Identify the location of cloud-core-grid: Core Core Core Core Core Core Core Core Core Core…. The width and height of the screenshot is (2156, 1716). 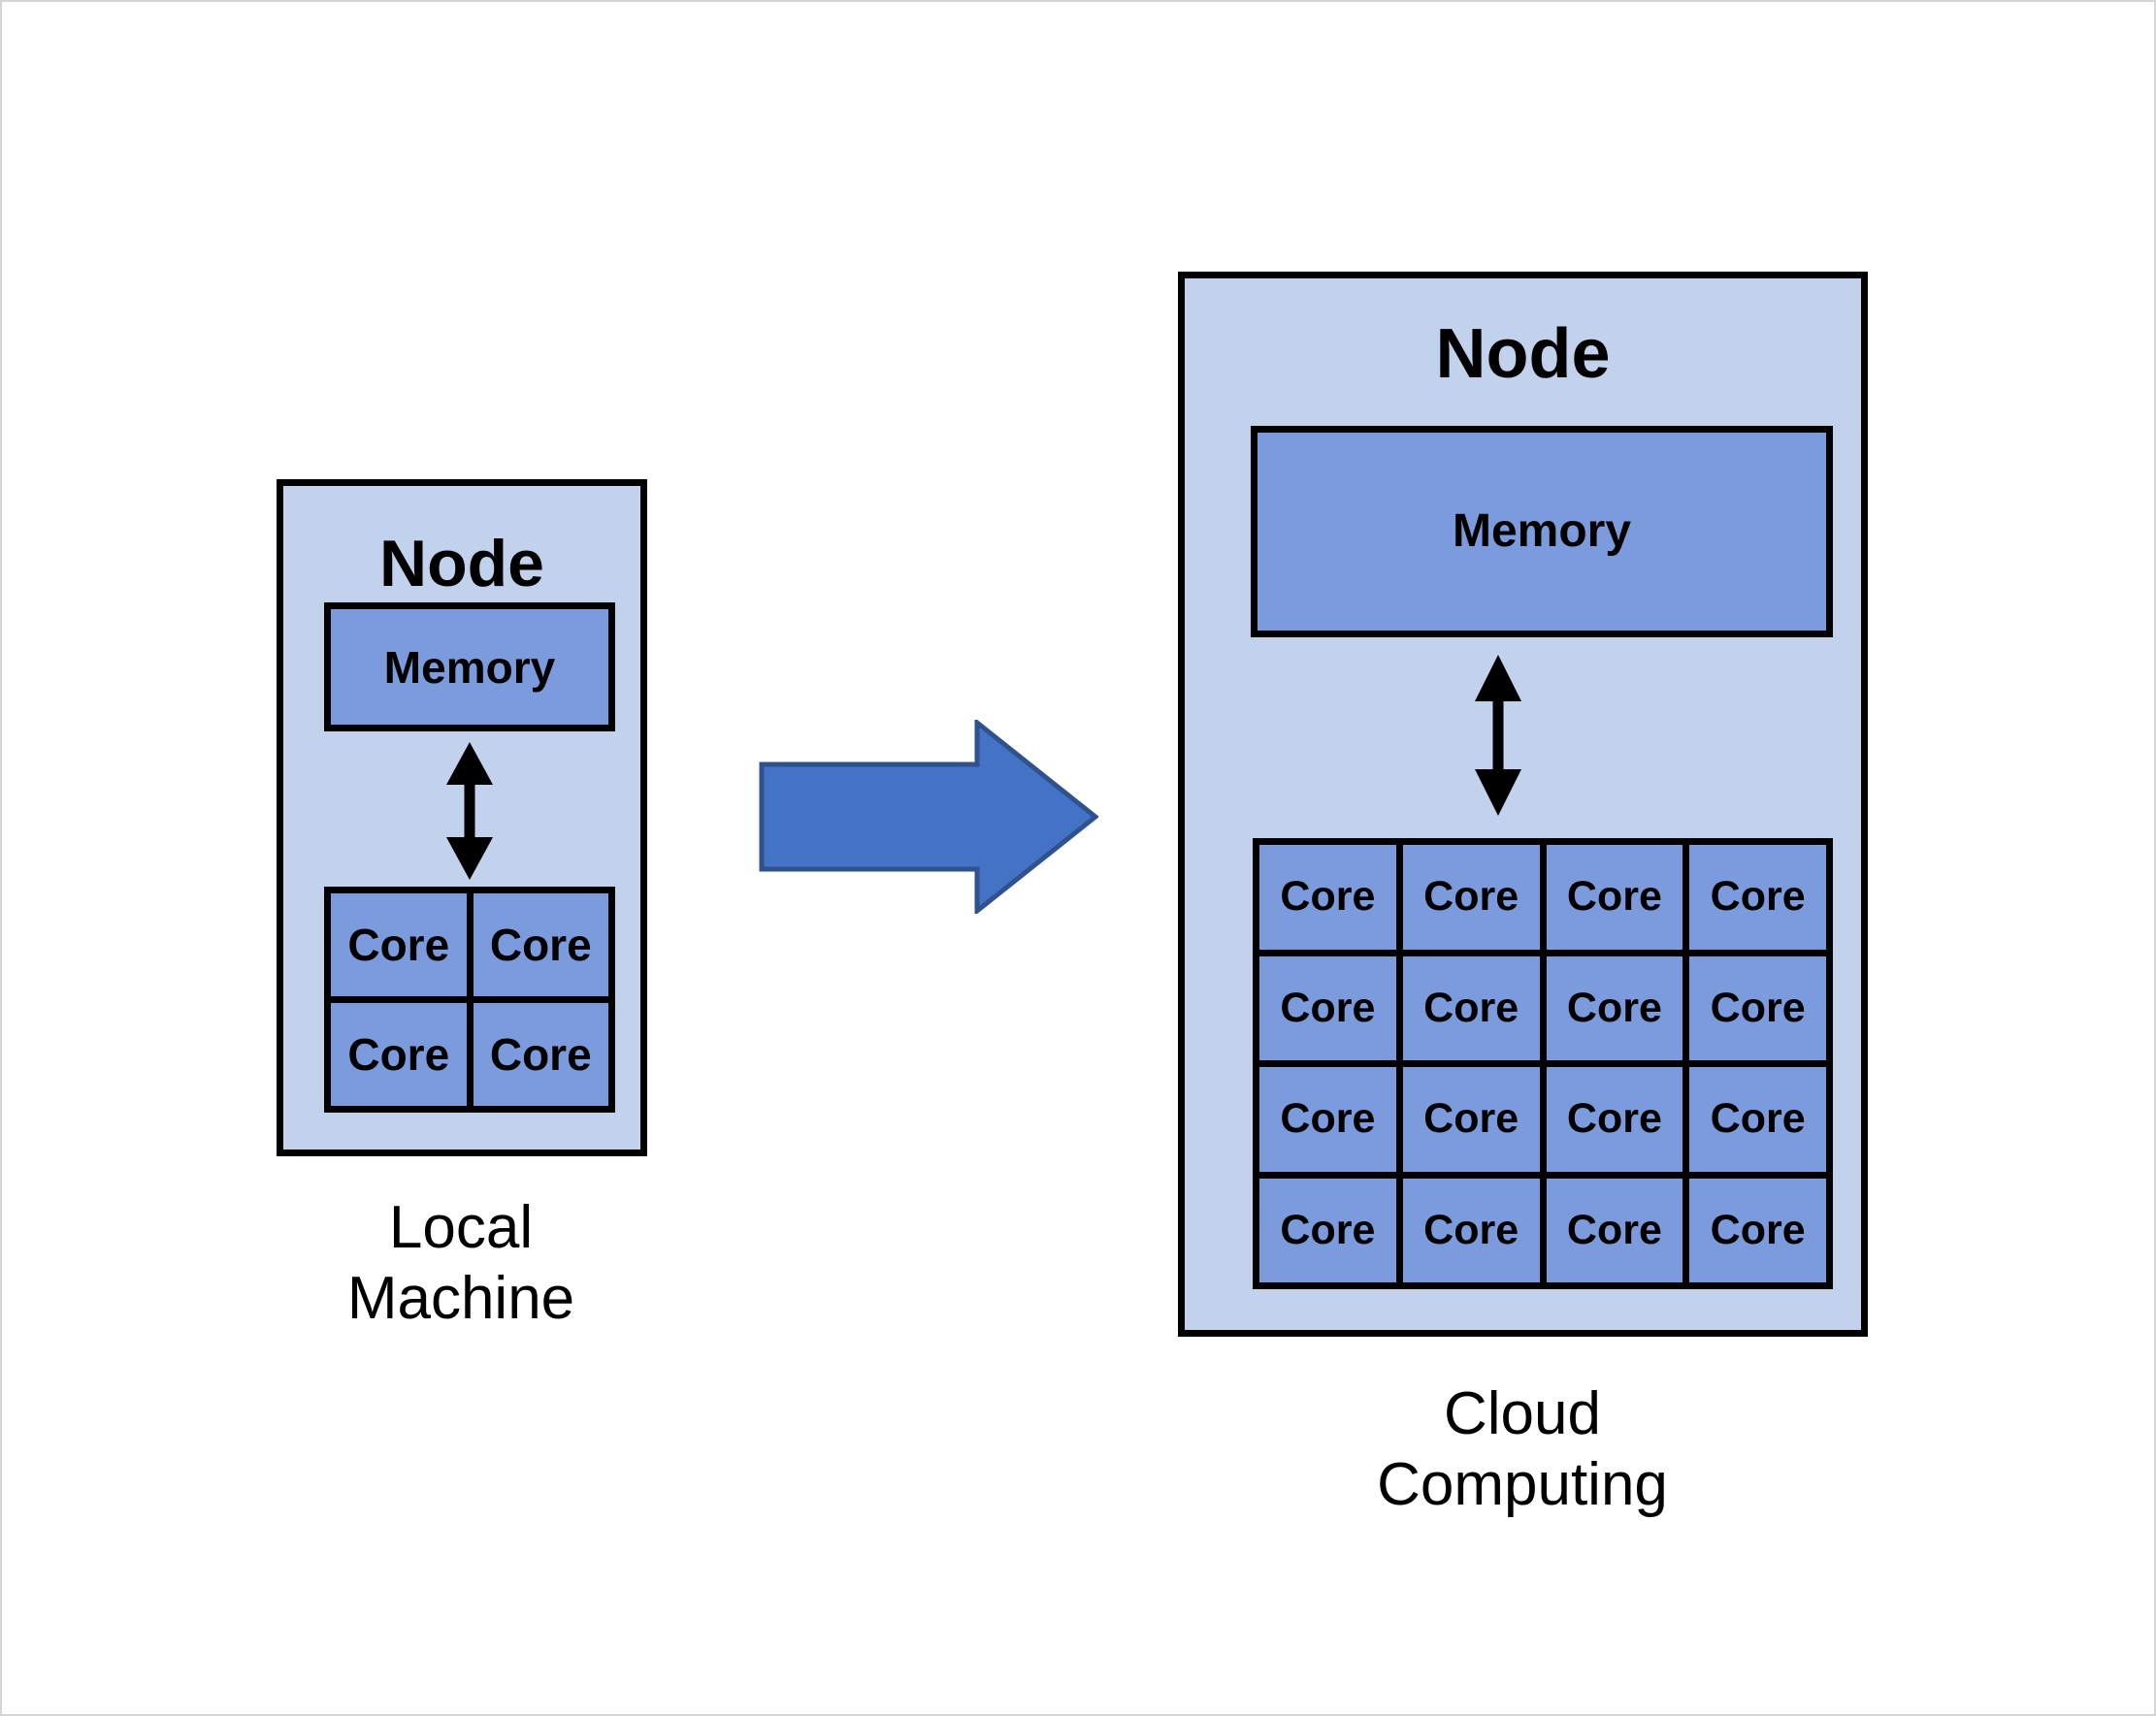
(1543, 1064).